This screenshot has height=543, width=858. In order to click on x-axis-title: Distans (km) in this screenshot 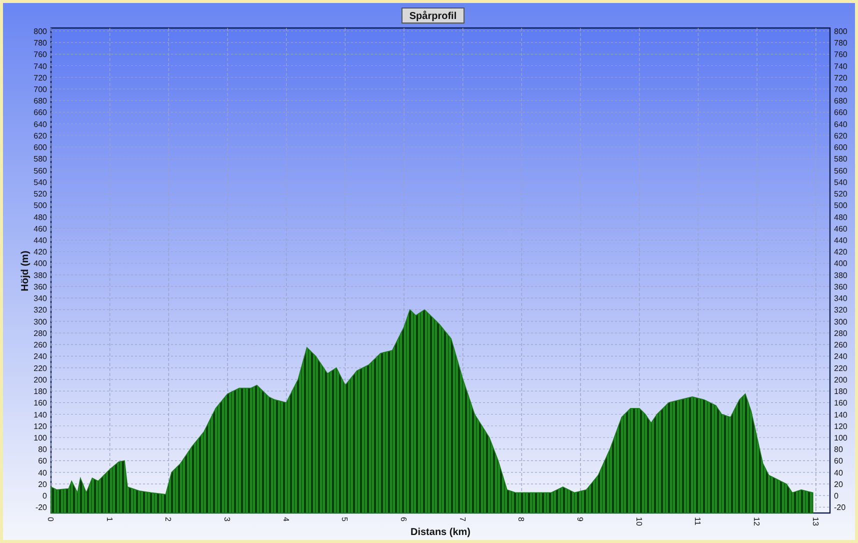, I will do `click(440, 532)`.